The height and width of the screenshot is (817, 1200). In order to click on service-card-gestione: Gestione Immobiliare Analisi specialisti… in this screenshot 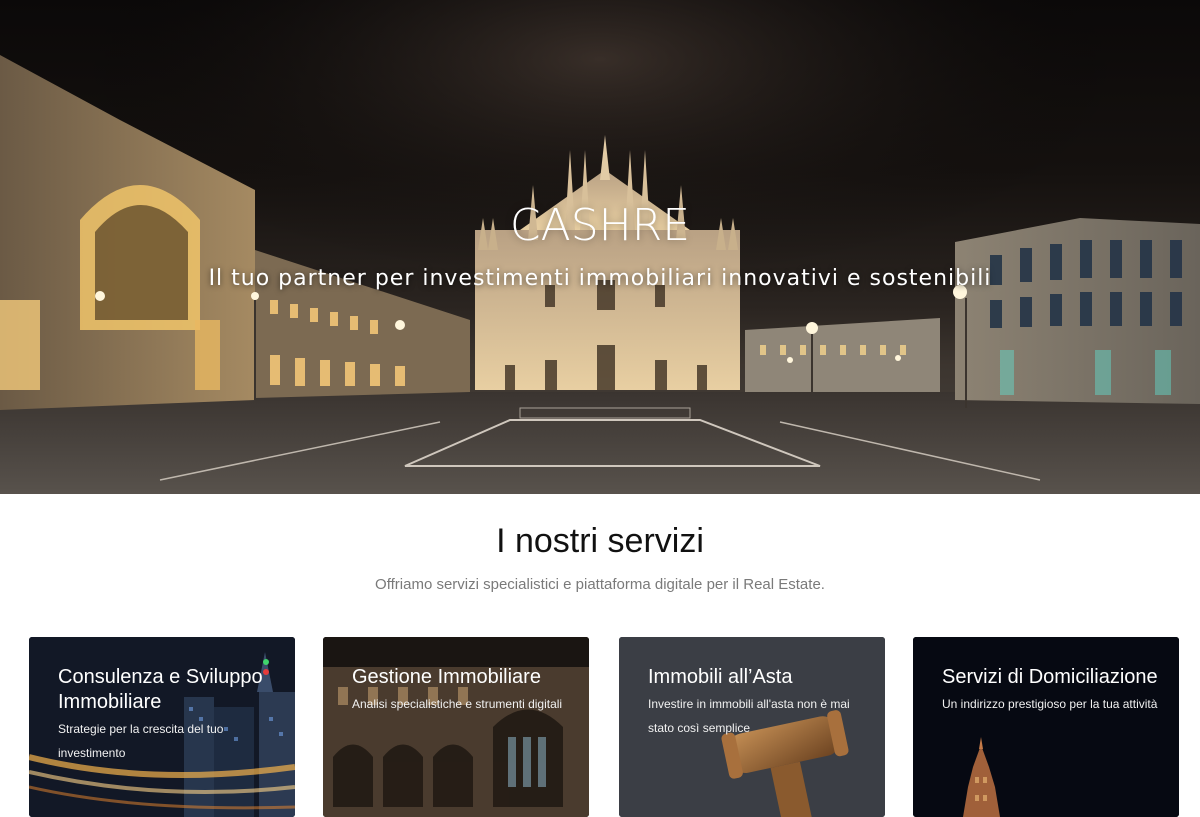, I will do `click(456, 727)`.